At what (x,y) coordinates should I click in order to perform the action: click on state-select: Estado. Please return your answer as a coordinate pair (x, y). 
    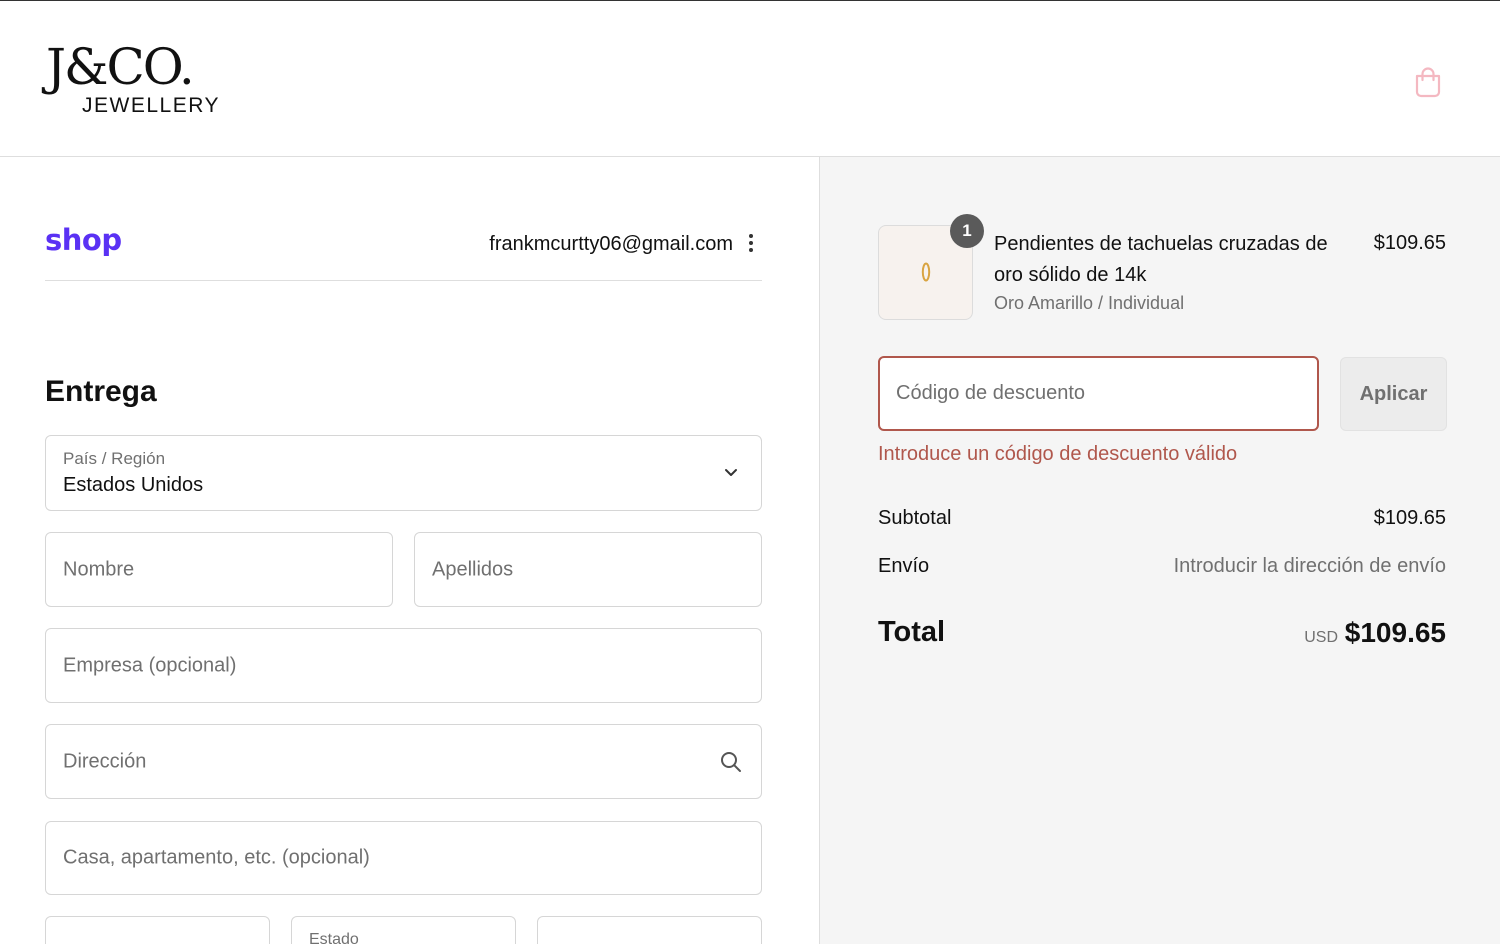
    Looking at the image, I should click on (403, 930).